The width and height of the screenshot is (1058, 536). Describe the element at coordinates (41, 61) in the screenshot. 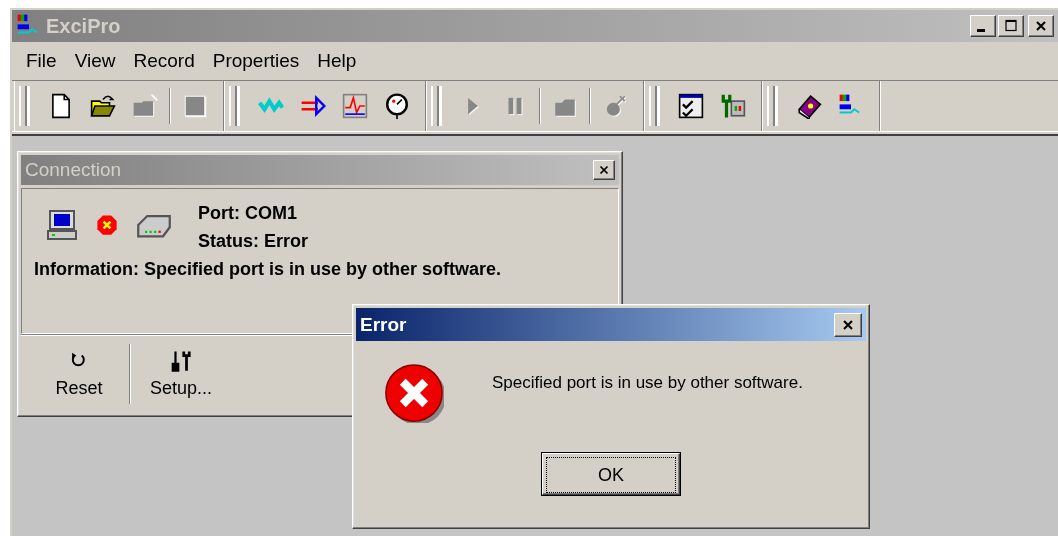

I see `menu-item: File` at that location.